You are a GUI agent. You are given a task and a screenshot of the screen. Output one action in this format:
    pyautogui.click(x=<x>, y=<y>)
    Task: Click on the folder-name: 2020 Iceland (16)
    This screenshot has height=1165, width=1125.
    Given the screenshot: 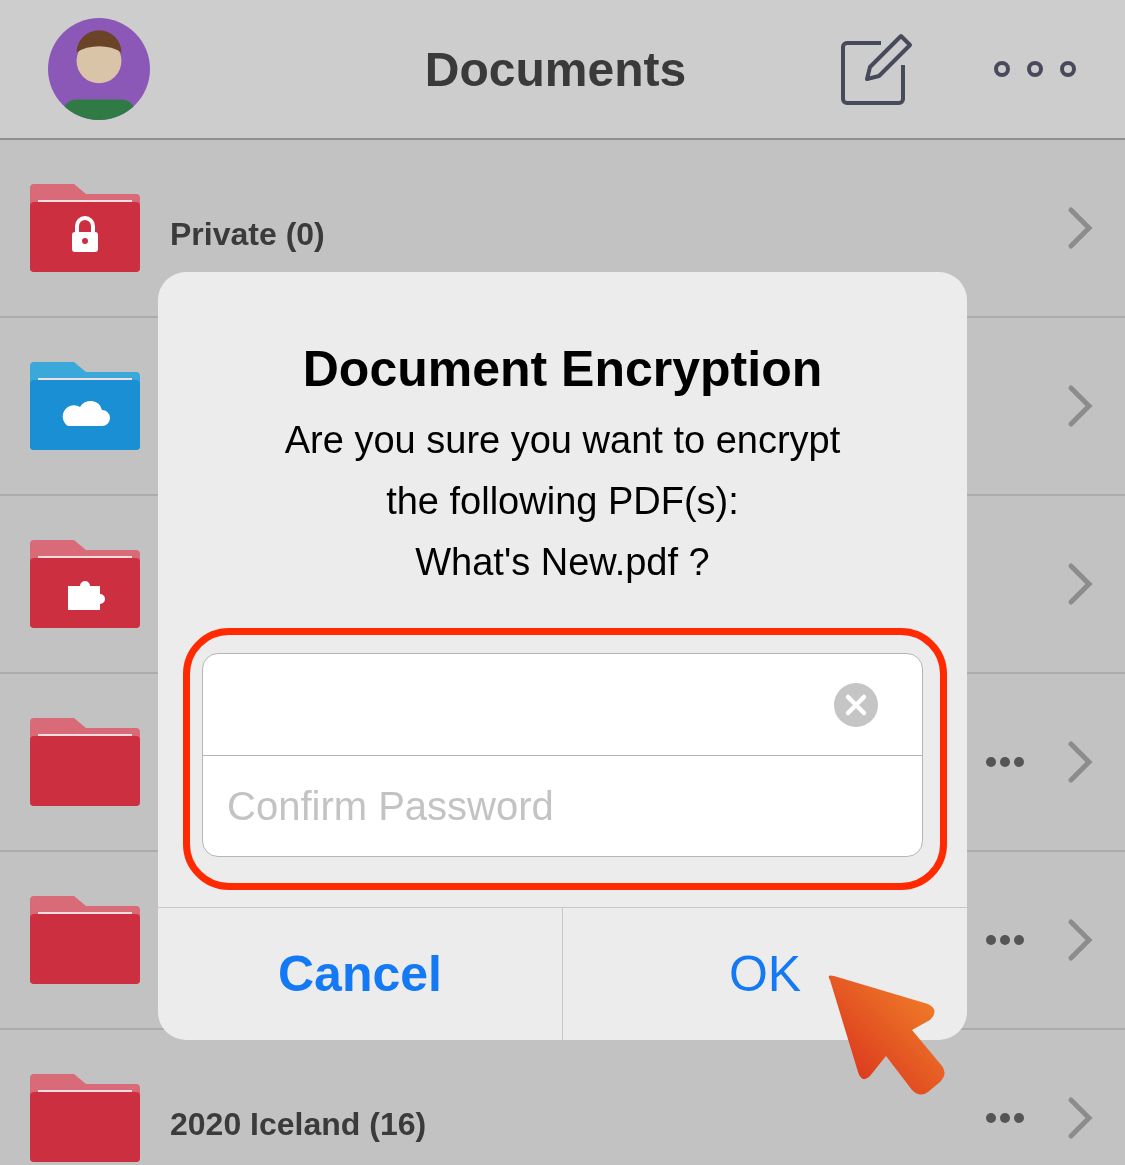 What is the action you would take?
    pyautogui.click(x=577, y=1124)
    